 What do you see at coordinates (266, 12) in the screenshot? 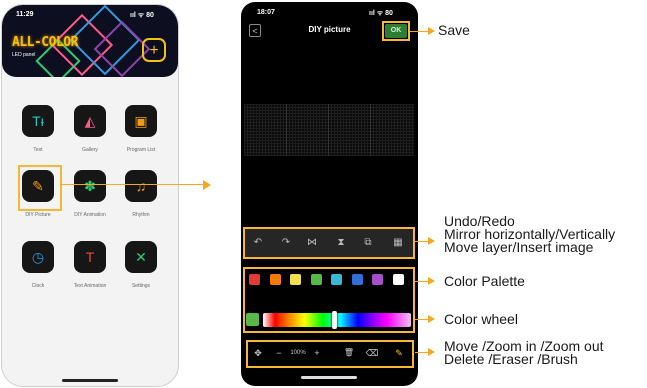
I see `status-time: 18:07` at bounding box center [266, 12].